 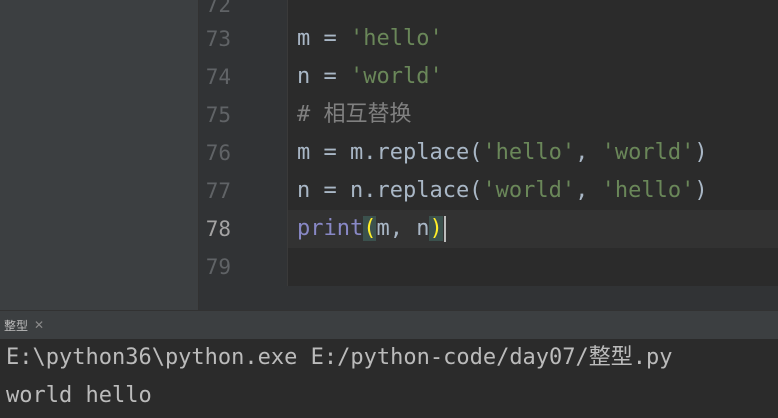 I want to click on line-gutter: 72 73 74 75 76 77 78 79, so click(x=243, y=155).